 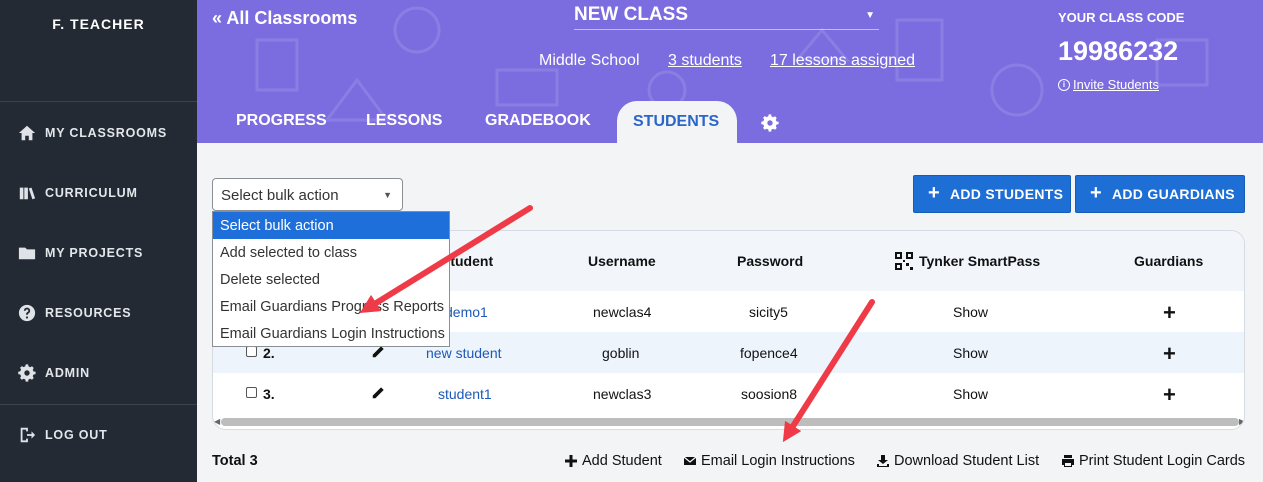 What do you see at coordinates (106, 133) in the screenshot?
I see `sidebar-item-label: MY CLASSROOMS` at bounding box center [106, 133].